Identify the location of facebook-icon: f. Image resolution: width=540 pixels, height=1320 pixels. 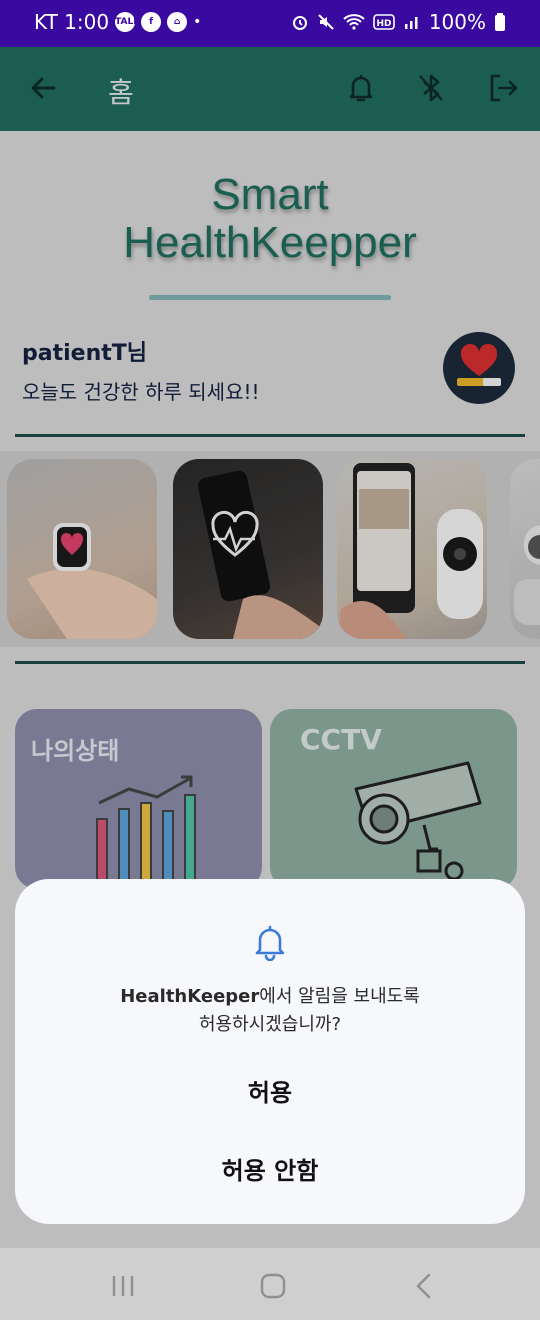
(151, 22).